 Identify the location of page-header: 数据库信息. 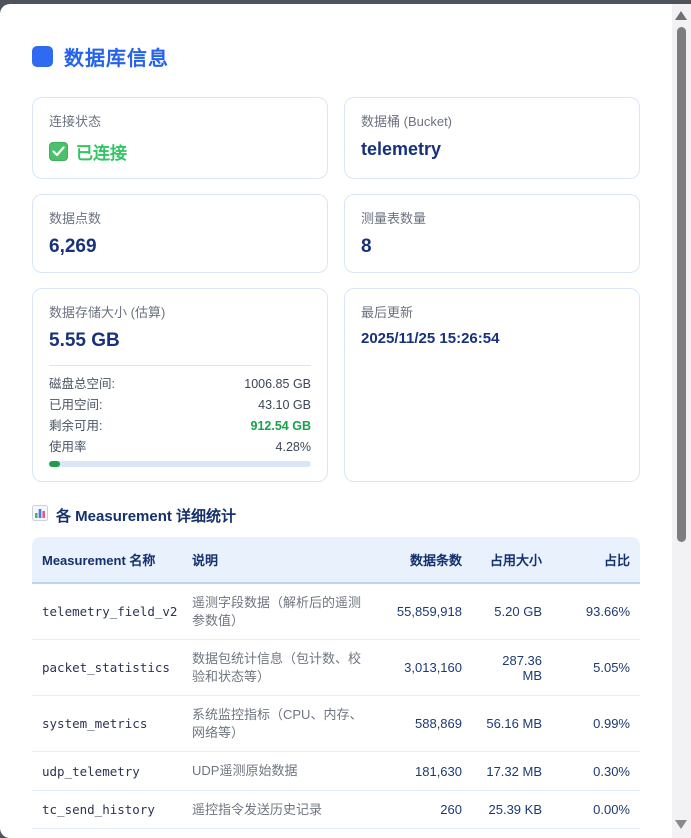
(336, 56).